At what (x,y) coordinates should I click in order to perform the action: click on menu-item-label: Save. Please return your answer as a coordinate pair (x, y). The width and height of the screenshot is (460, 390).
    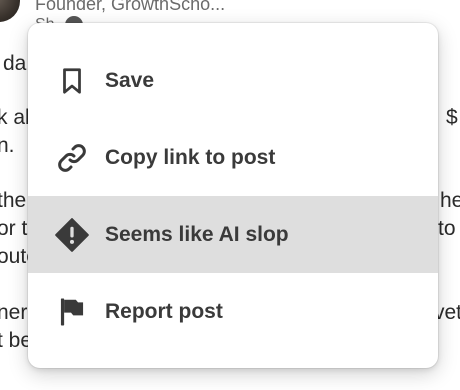
    Looking at the image, I should click on (130, 80).